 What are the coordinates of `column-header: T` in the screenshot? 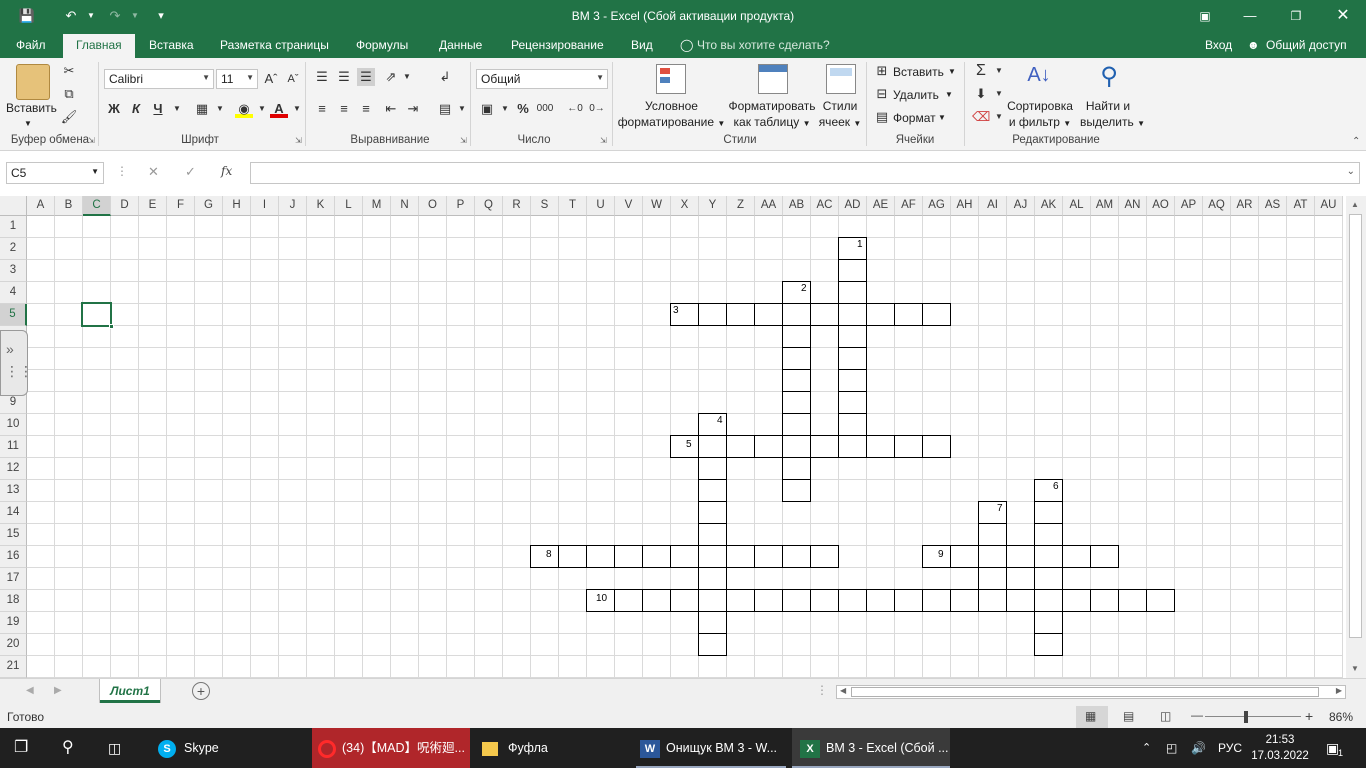 It's located at (573, 206).